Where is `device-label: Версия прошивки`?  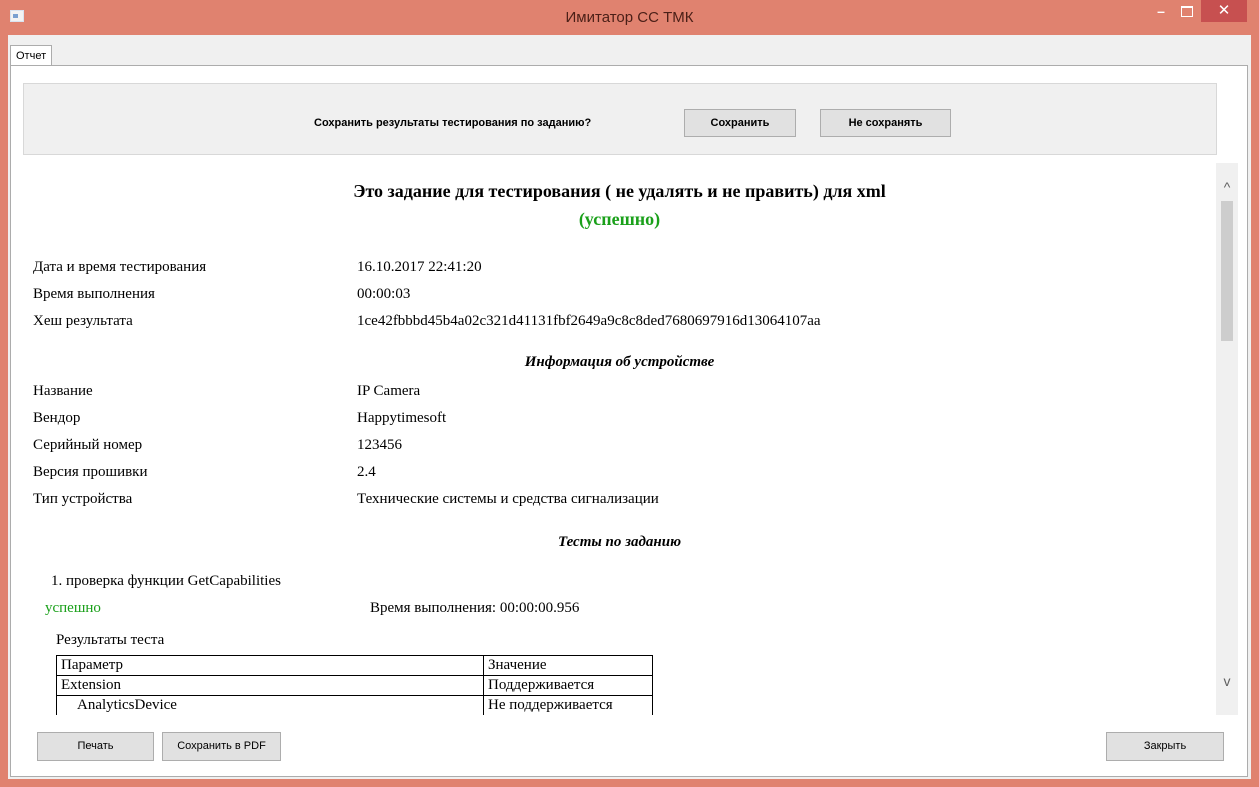
device-label: Версия прошивки is located at coordinates (90, 472).